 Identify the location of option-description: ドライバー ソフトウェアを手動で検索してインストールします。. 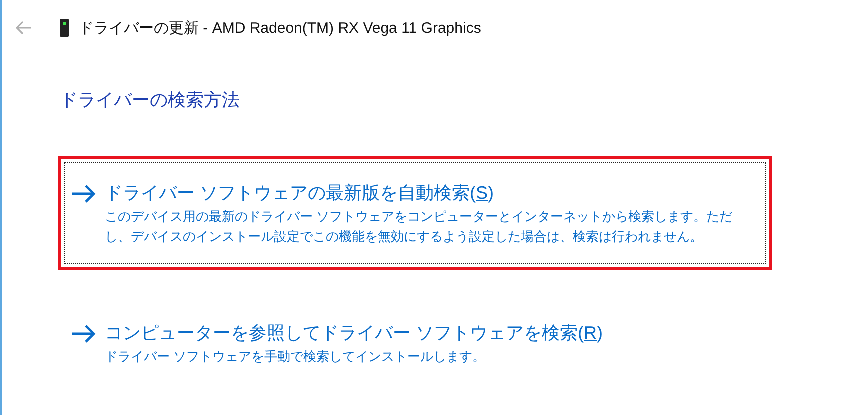
(296, 357).